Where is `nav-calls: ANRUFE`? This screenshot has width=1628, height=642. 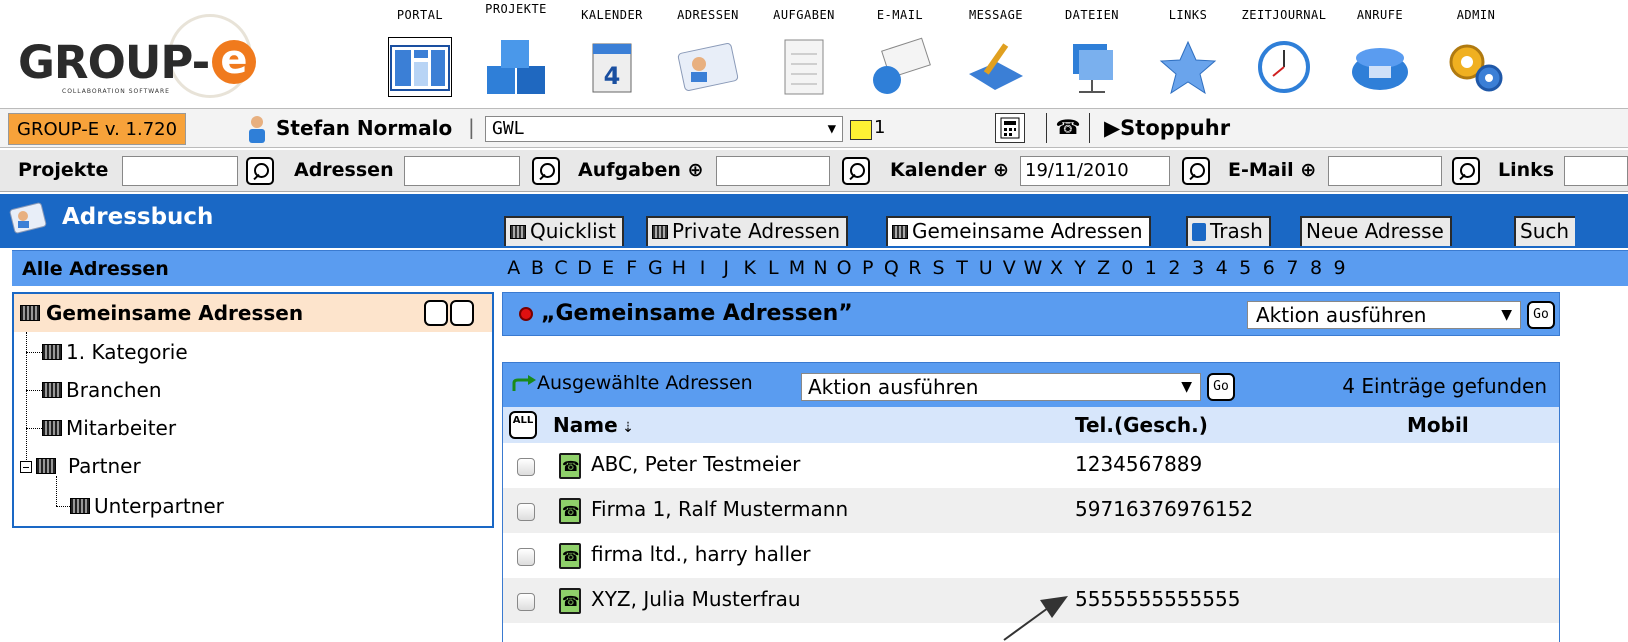 nav-calls: ANRUFE is located at coordinates (1380, 53).